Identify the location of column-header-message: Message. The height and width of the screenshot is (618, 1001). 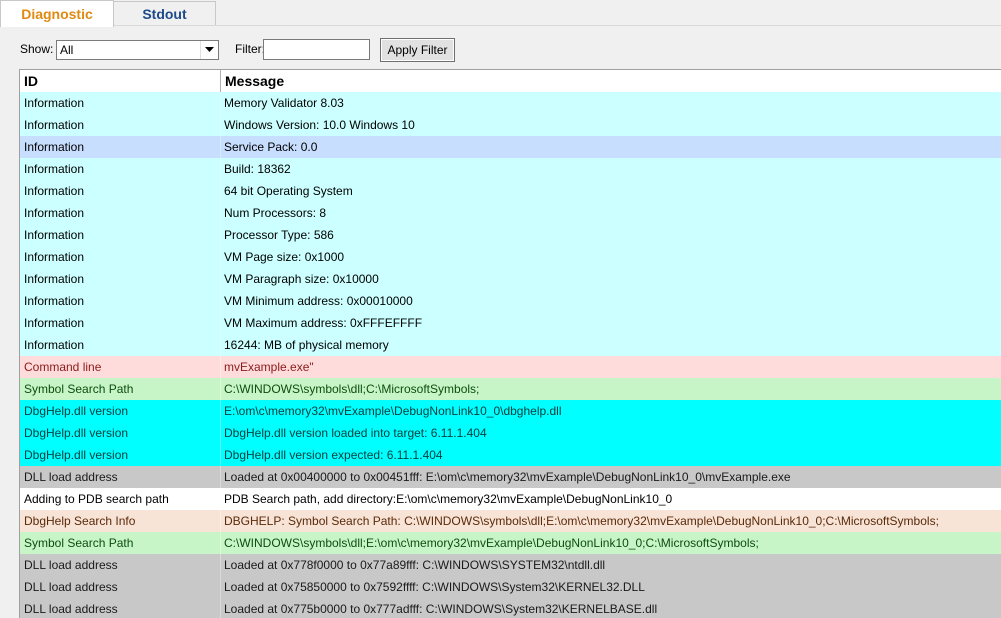
(254, 81).